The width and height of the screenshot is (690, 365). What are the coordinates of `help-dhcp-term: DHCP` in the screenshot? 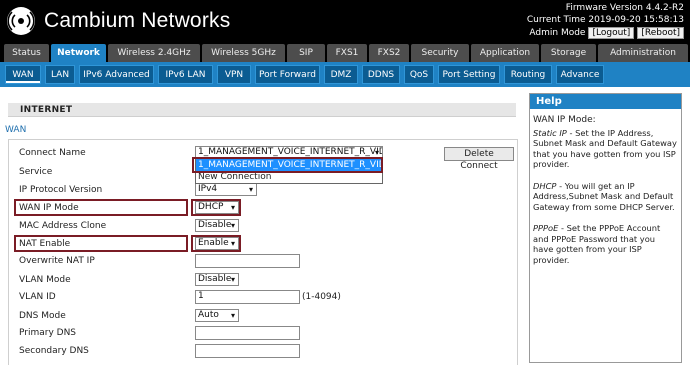 It's located at (545, 185).